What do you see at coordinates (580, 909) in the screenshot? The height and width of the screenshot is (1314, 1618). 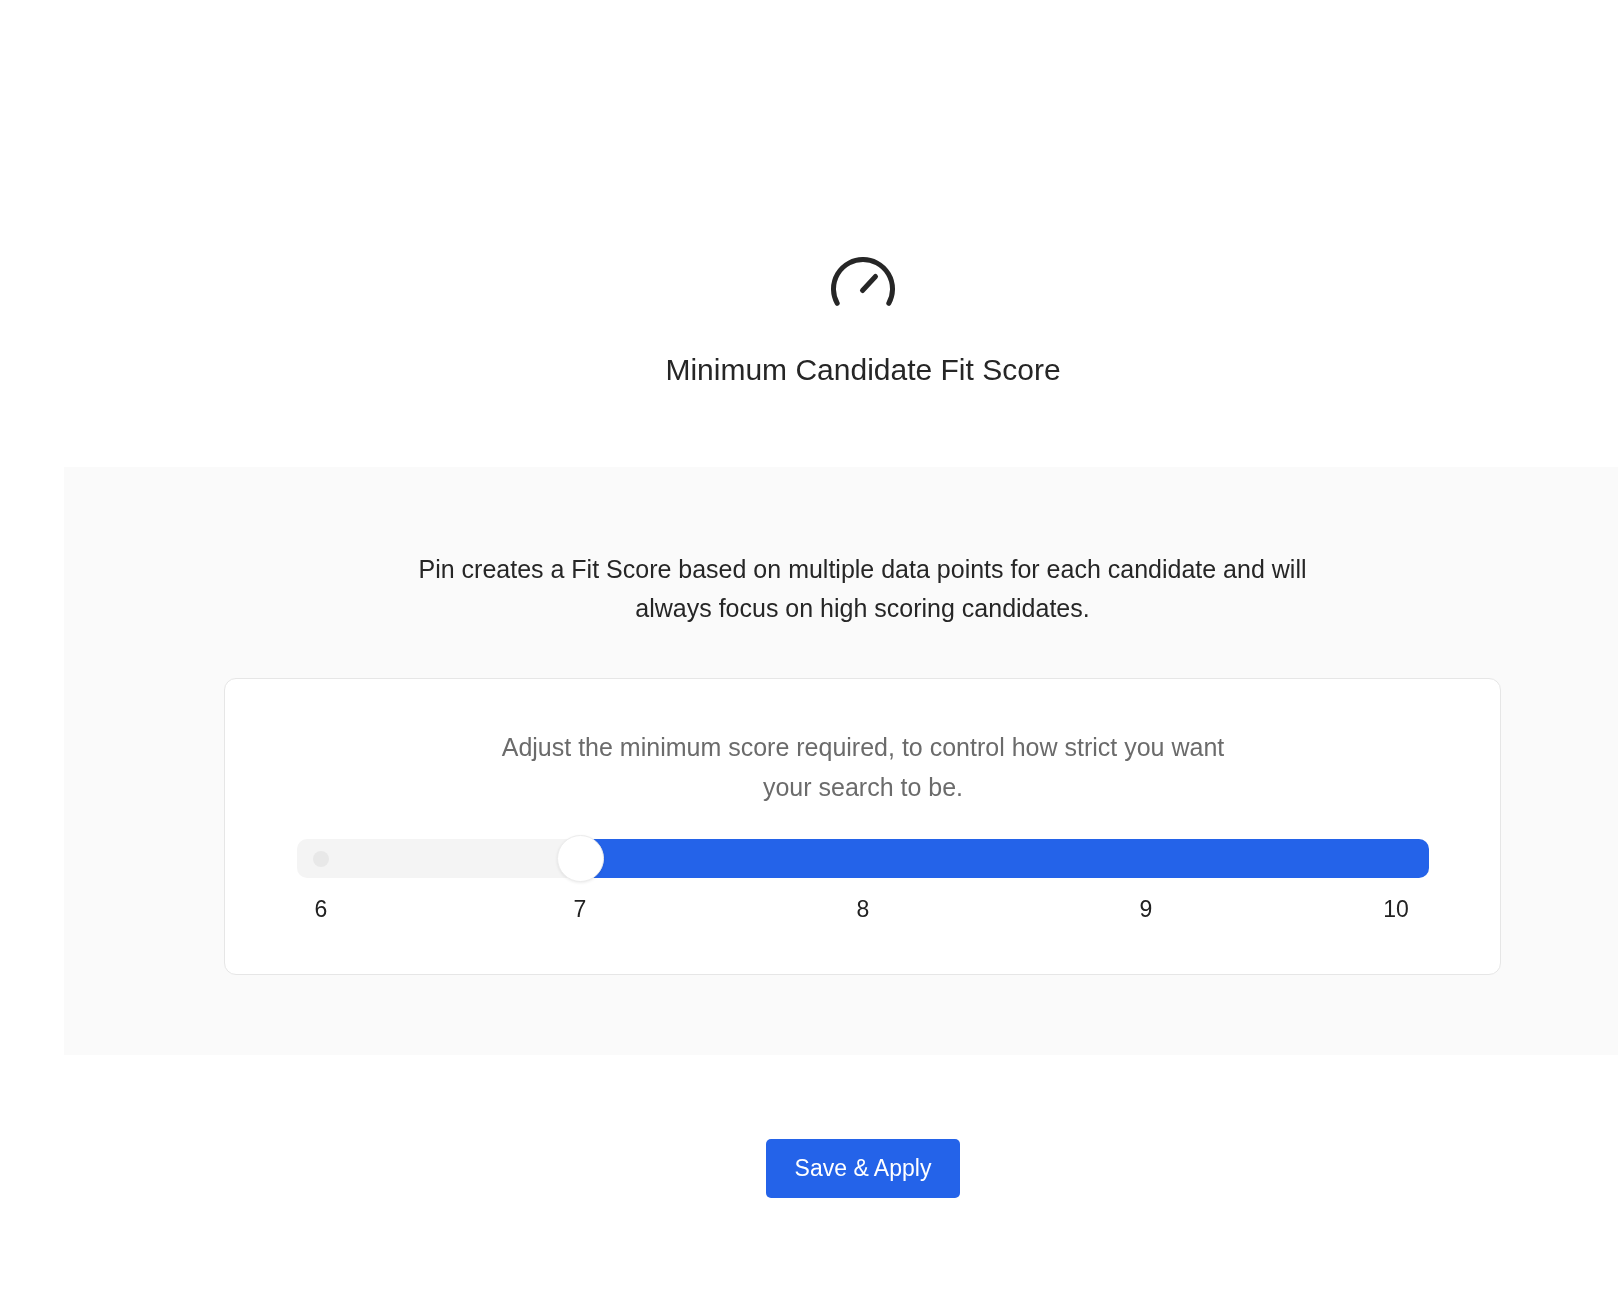 I see `tick-label: 7` at bounding box center [580, 909].